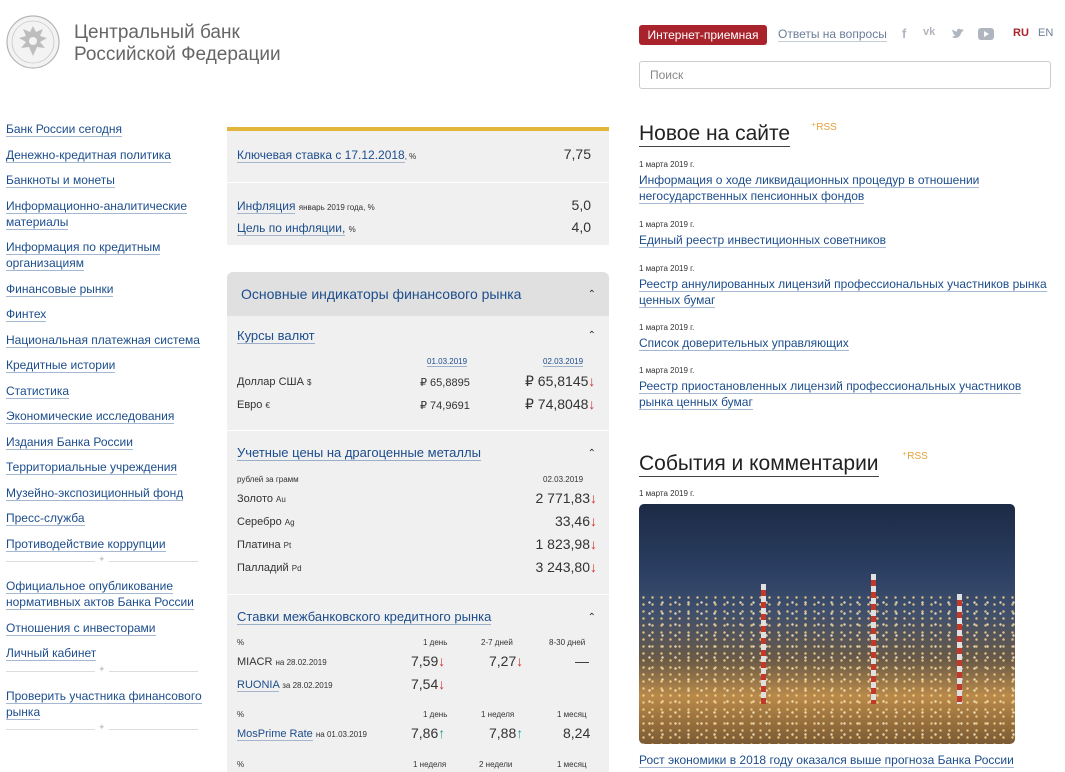  Describe the element at coordinates (106, 467) in the screenshot. I see `menu-item-regional-offices: Территориальные учреждения` at that location.